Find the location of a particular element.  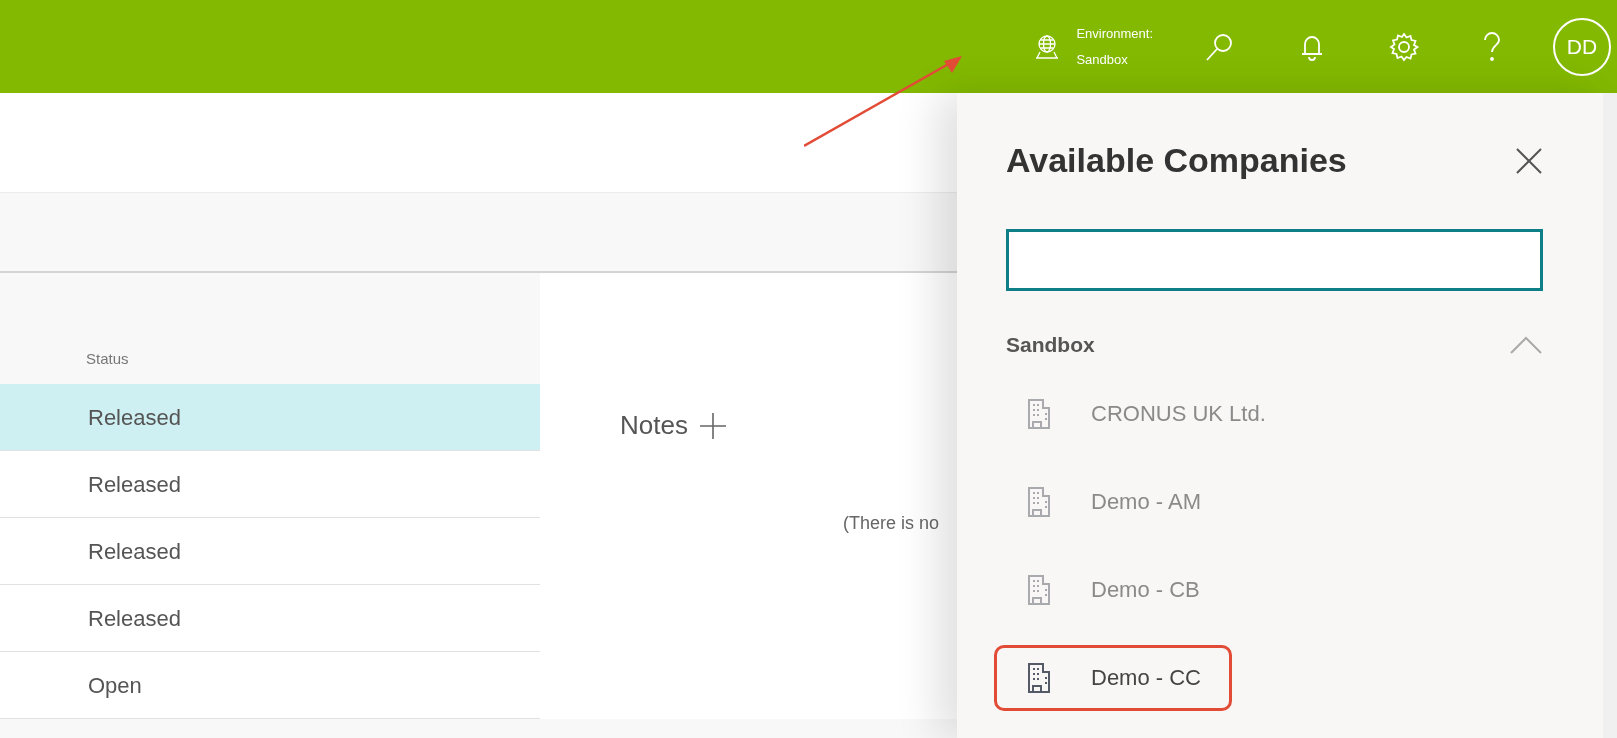

notes-empty-text: (There is no is located at coordinates (891, 523).